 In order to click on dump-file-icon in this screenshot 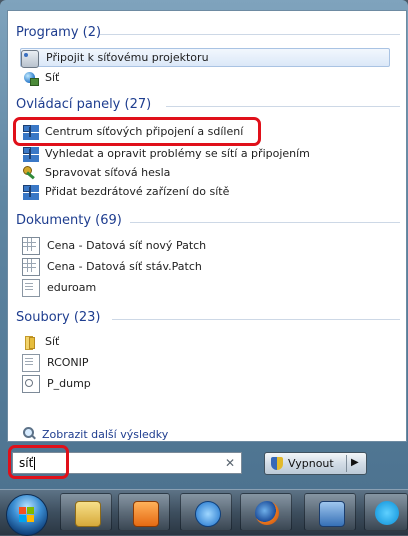, I will do `click(31, 383)`.